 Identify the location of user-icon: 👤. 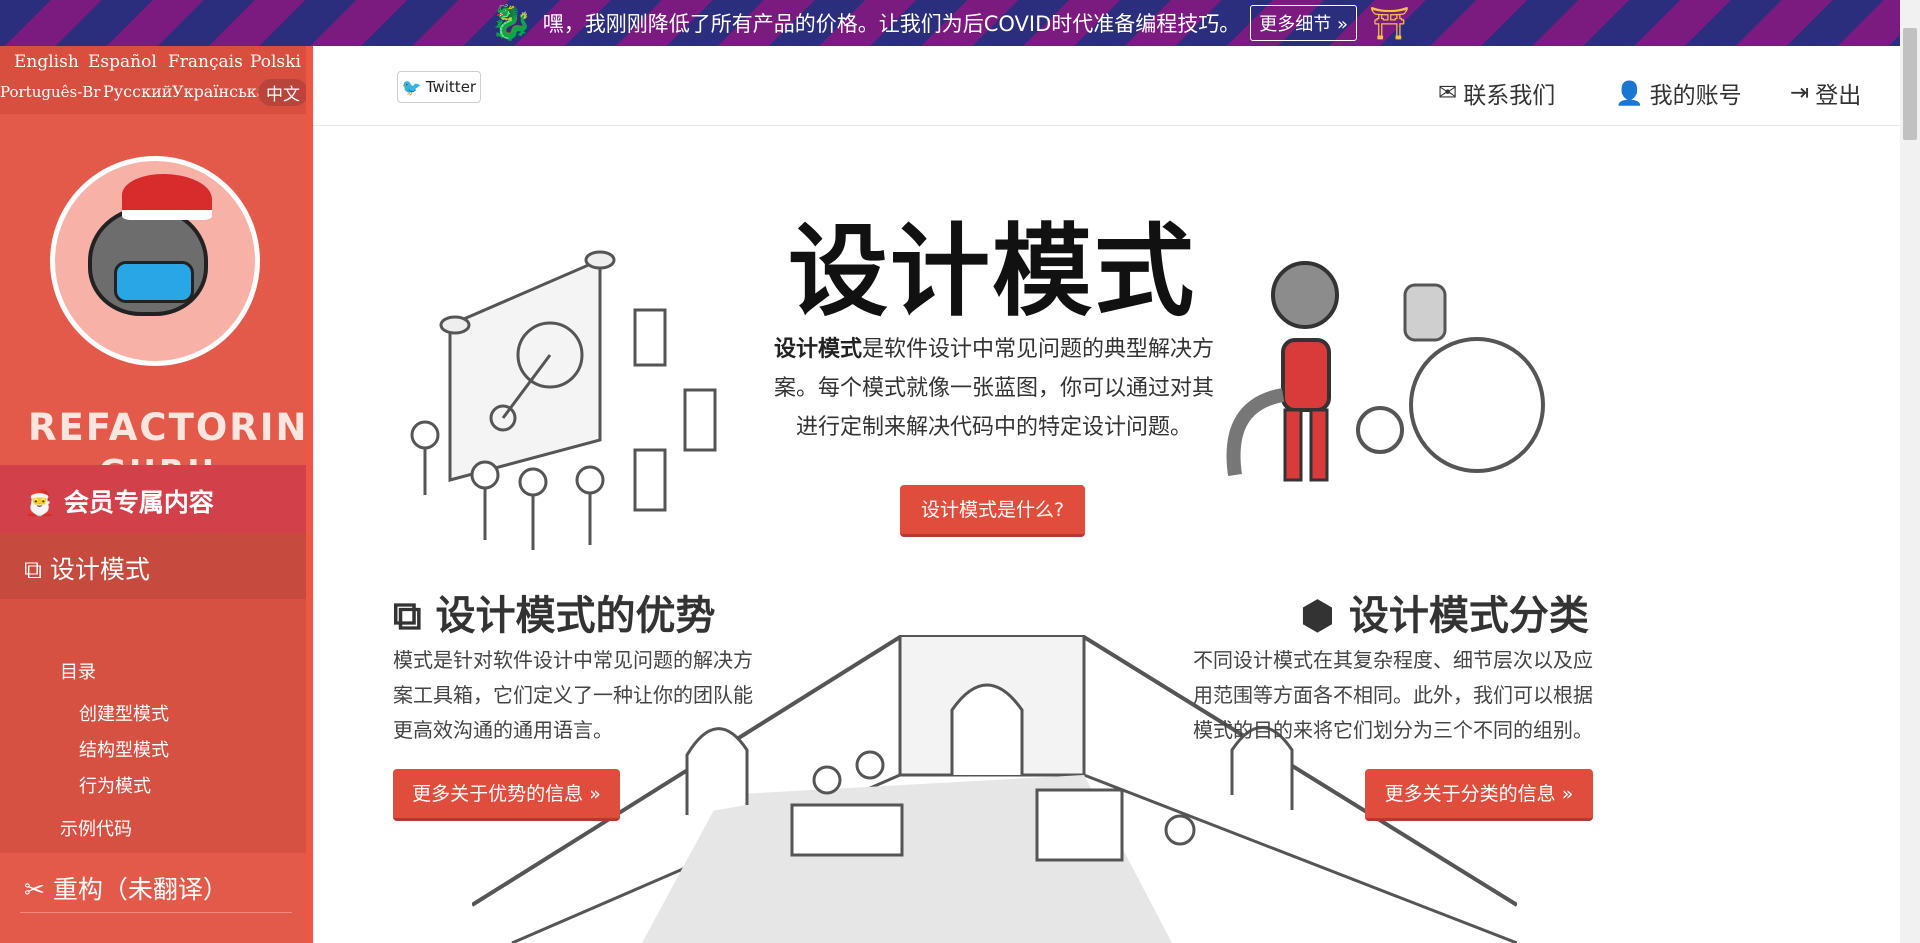
(1629, 93).